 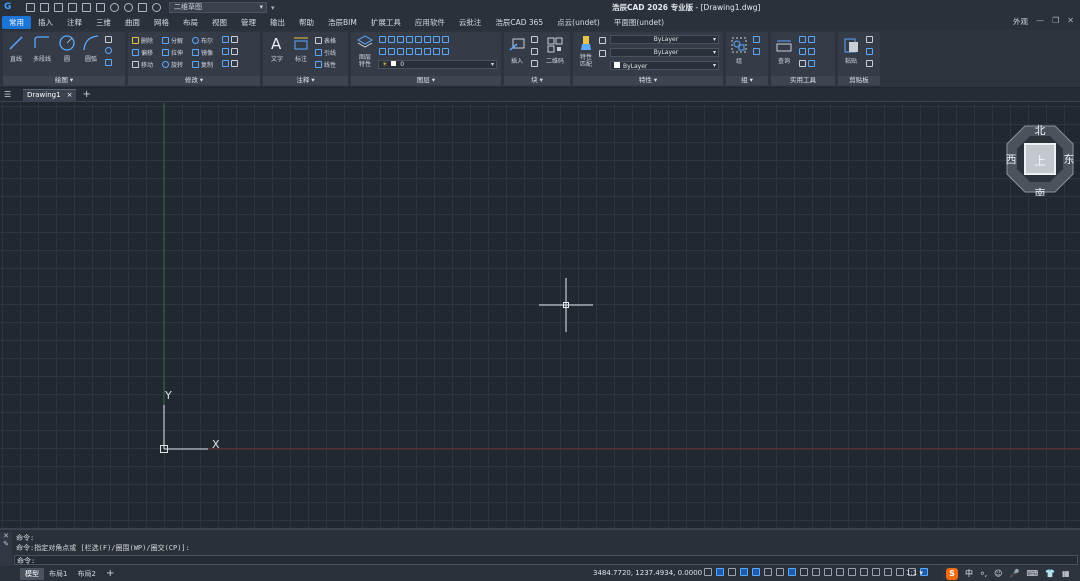 I want to click on point-icon, so click(x=108, y=39).